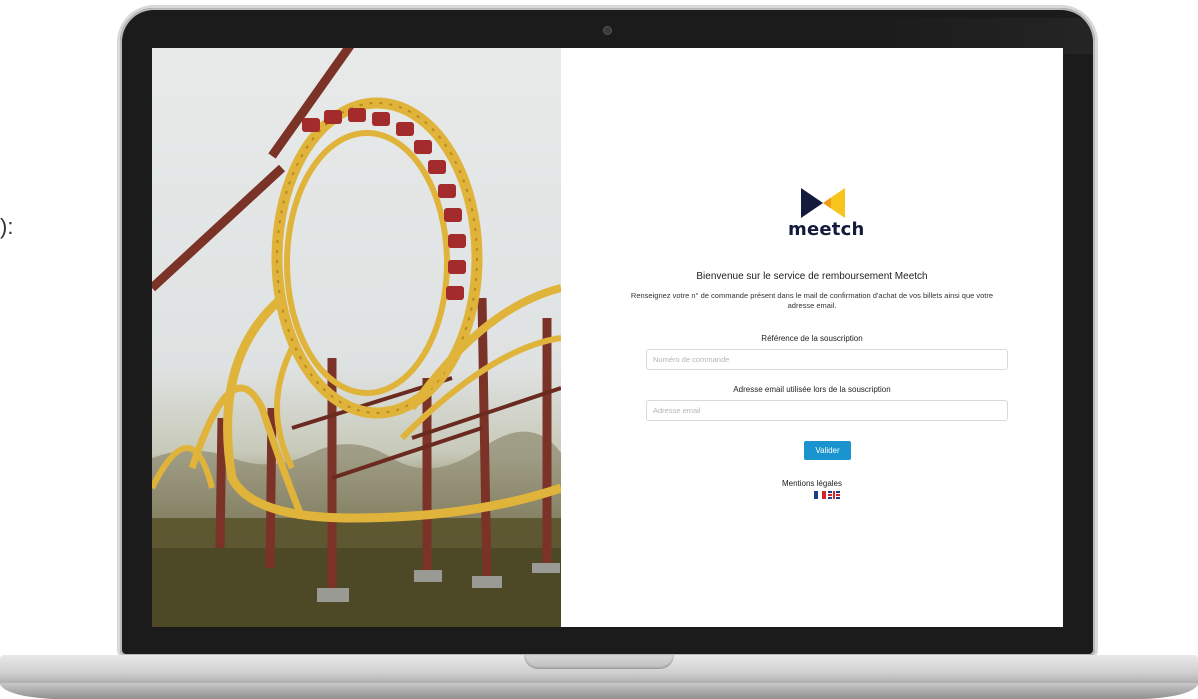 The height and width of the screenshot is (699, 1198). Describe the element at coordinates (607, 30) in the screenshot. I see `webcam-icon` at that location.